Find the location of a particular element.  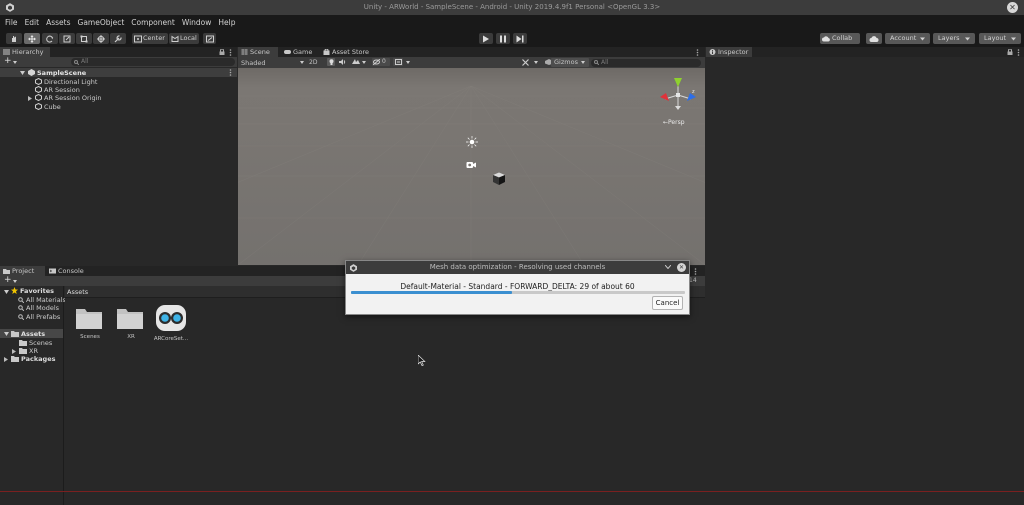

transform-tool-button is located at coordinates (101, 38).